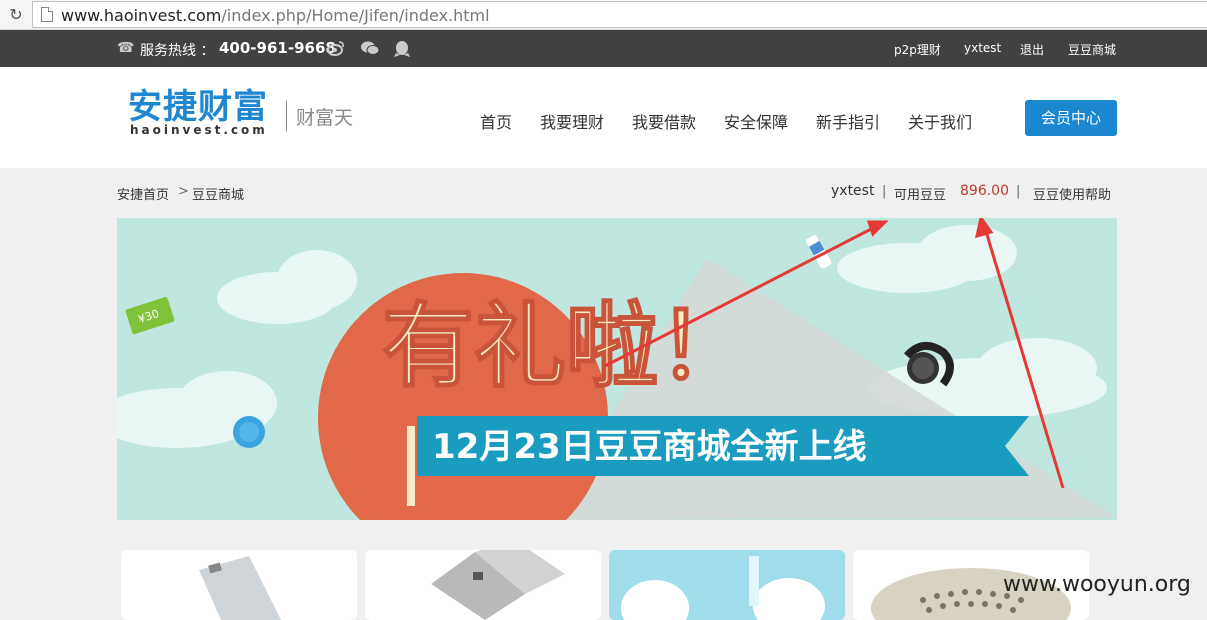  I want to click on weibo-icon, so click(336, 49).